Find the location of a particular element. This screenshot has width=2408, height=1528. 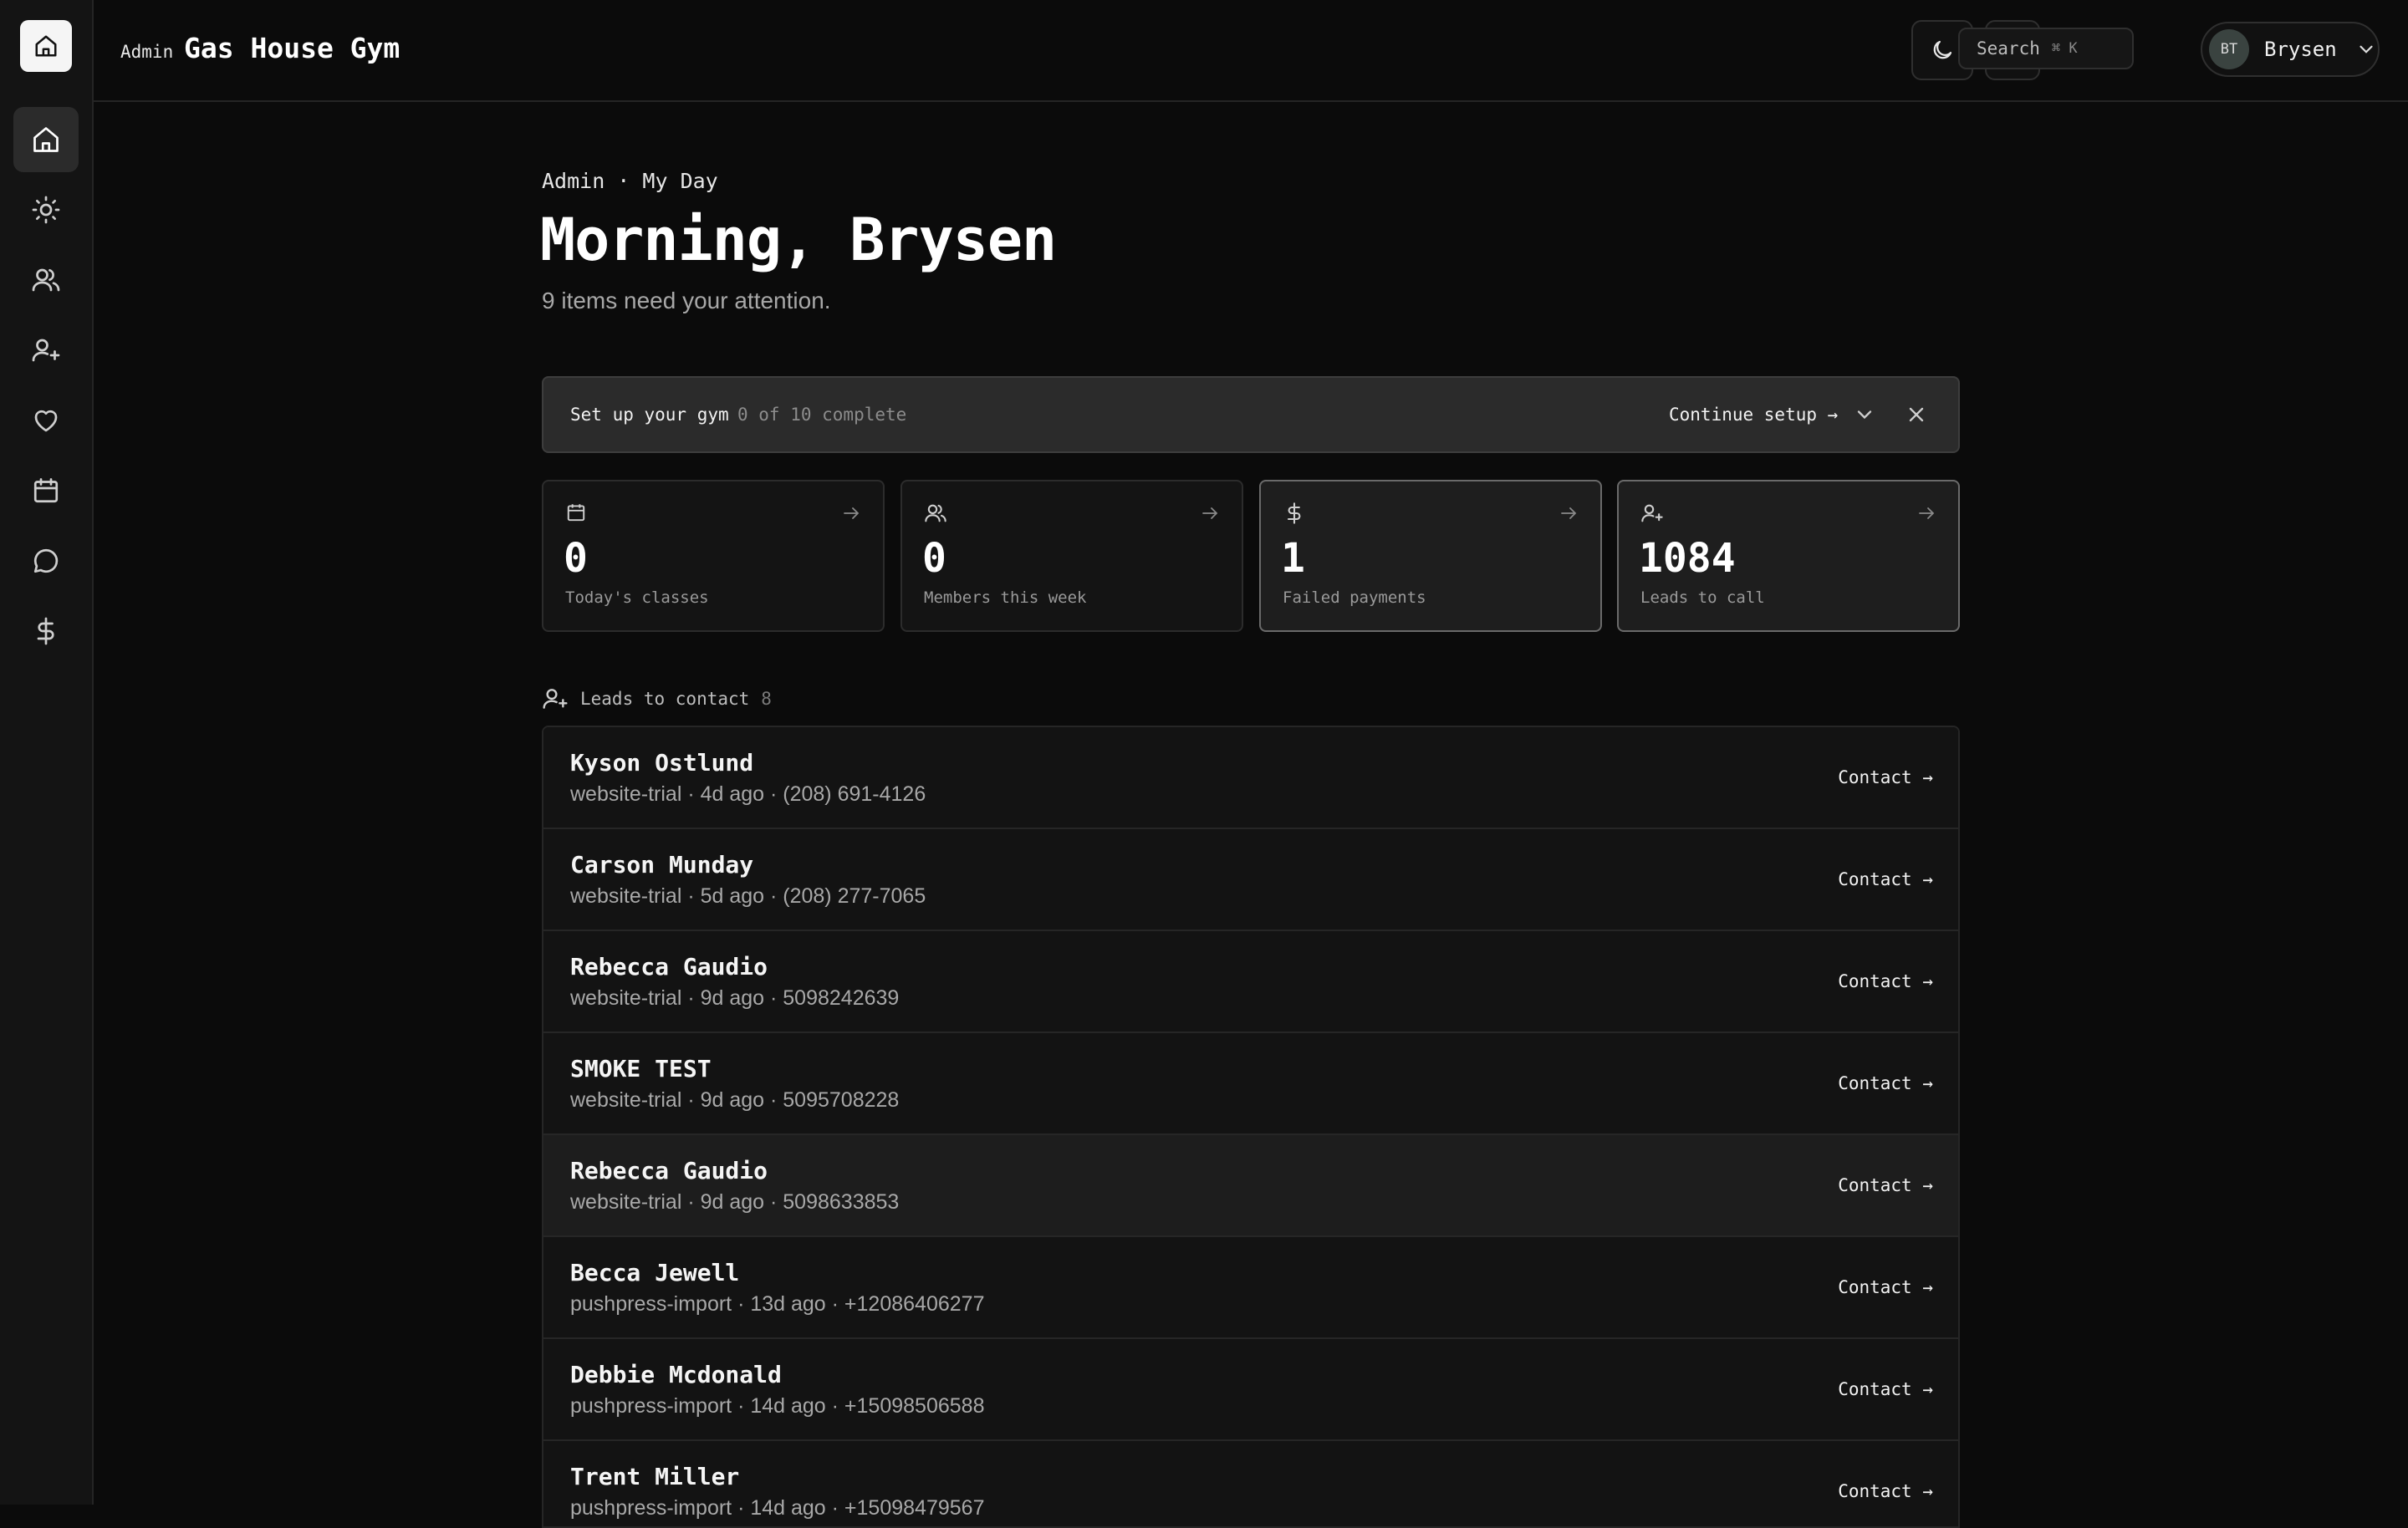

stat-value: 1 is located at coordinates (1293, 558).